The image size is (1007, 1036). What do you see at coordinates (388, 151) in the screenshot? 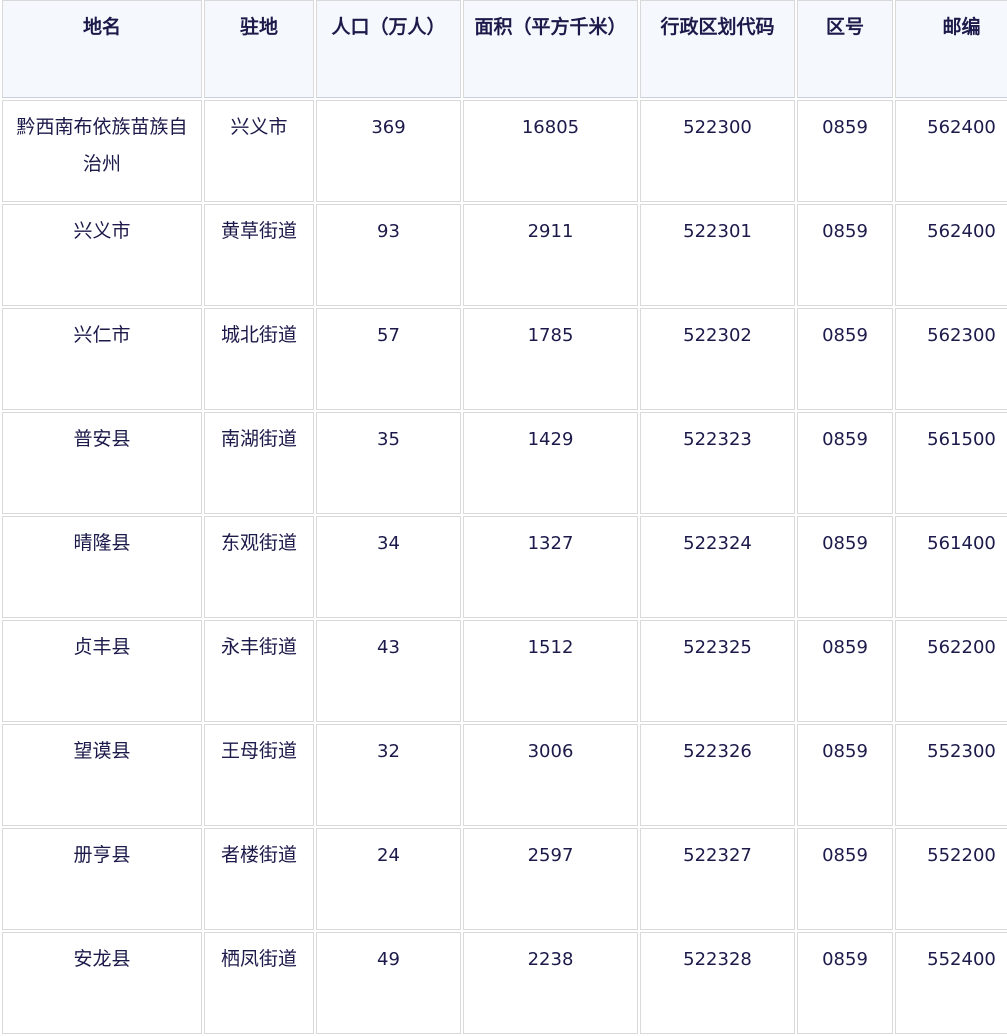
I see `cell-population: 369` at bounding box center [388, 151].